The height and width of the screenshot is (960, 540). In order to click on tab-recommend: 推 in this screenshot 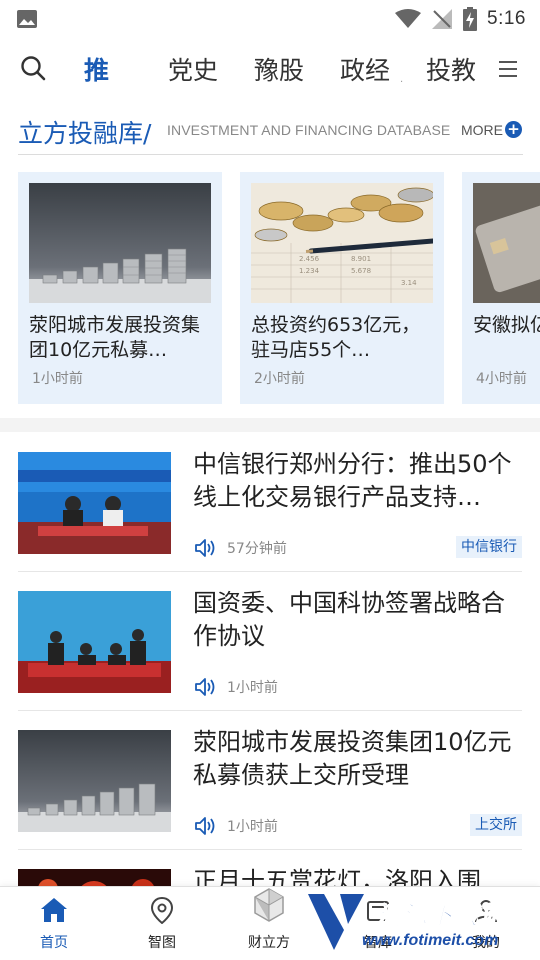, I will do `click(104, 69)`.